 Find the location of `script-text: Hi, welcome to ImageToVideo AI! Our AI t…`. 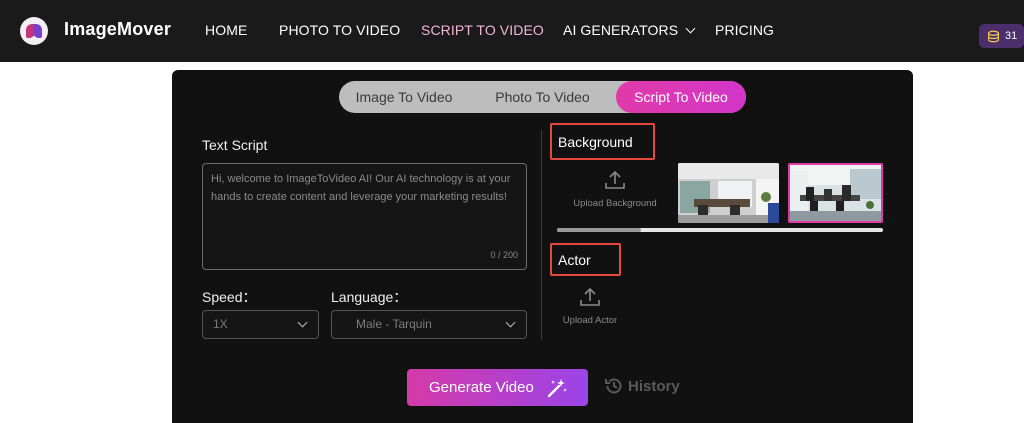

script-text: Hi, welcome to ImageToVideo AI! Our AI t… is located at coordinates (361, 188).